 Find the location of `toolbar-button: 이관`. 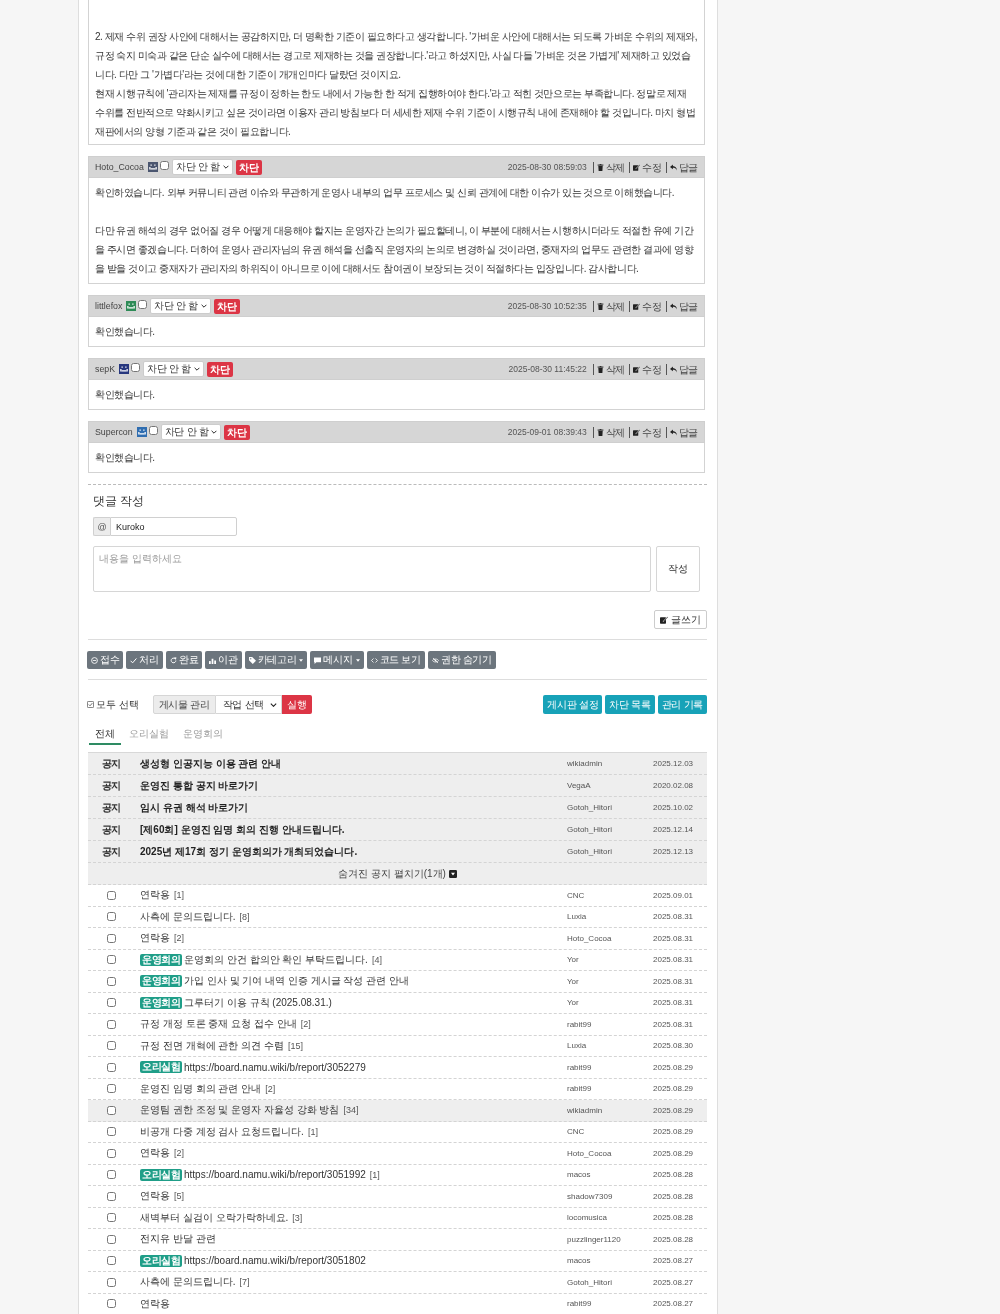

toolbar-button: 이관 is located at coordinates (223, 660).